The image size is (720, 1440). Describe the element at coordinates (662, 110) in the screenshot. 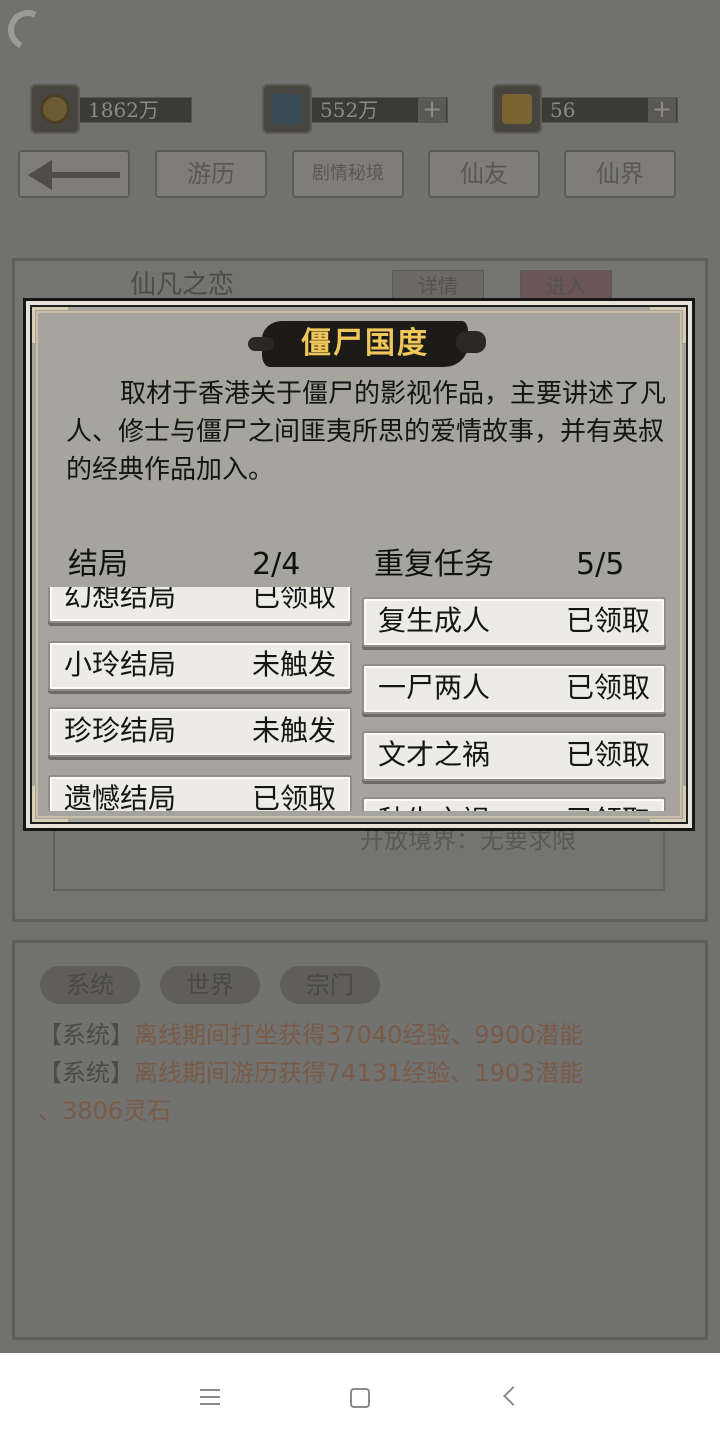

I see `book-plus-button: +` at that location.